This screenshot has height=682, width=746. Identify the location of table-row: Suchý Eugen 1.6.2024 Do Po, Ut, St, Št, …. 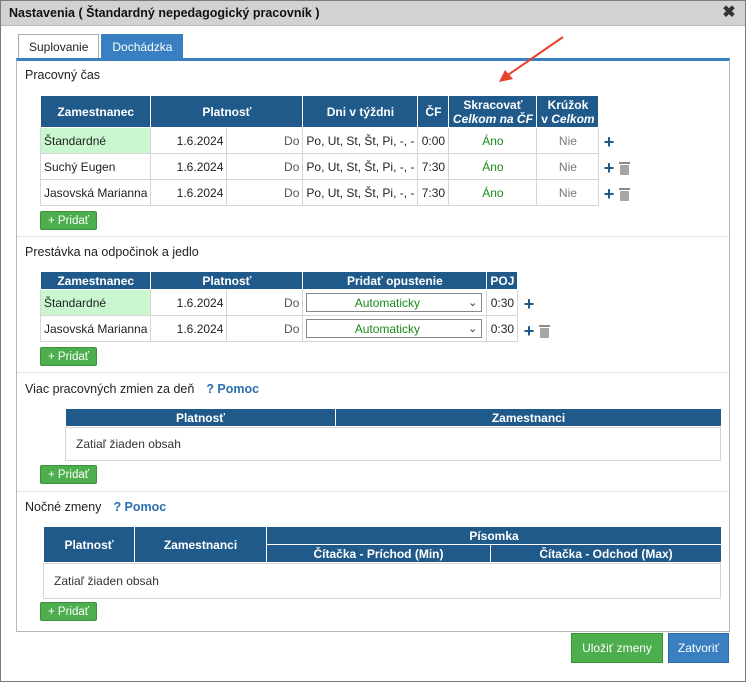
(319, 166).